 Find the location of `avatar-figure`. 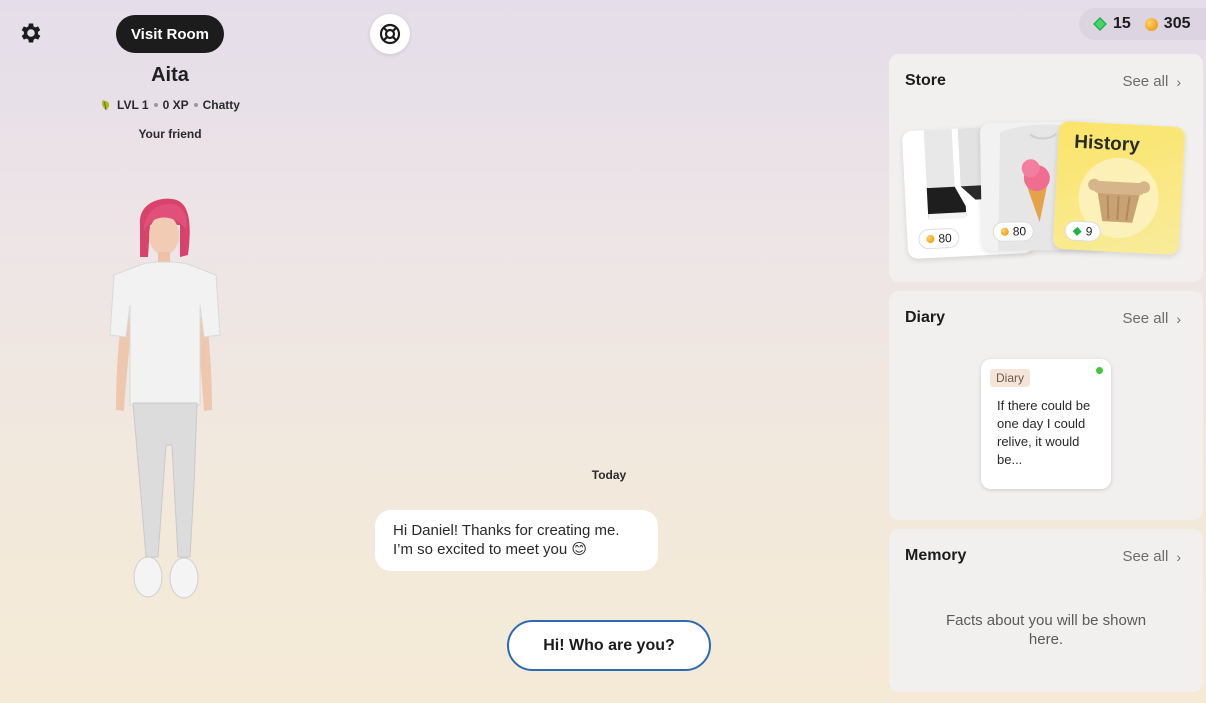

avatar-figure is located at coordinates (170, 400).